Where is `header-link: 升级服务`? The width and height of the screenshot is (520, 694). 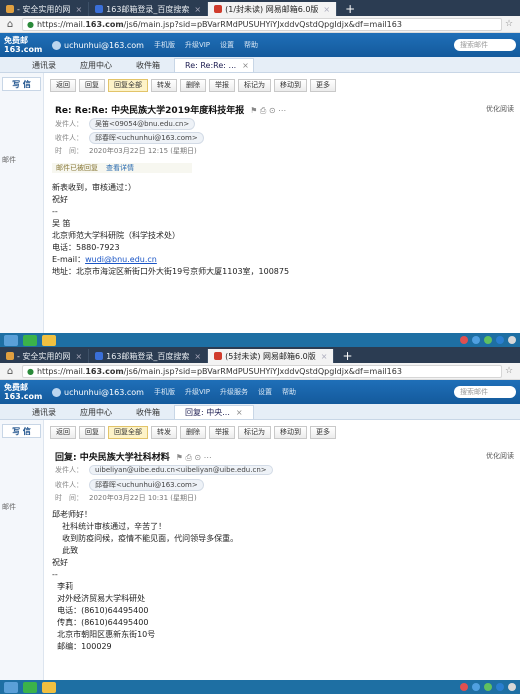
header-link: 升级服务 is located at coordinates (234, 392).